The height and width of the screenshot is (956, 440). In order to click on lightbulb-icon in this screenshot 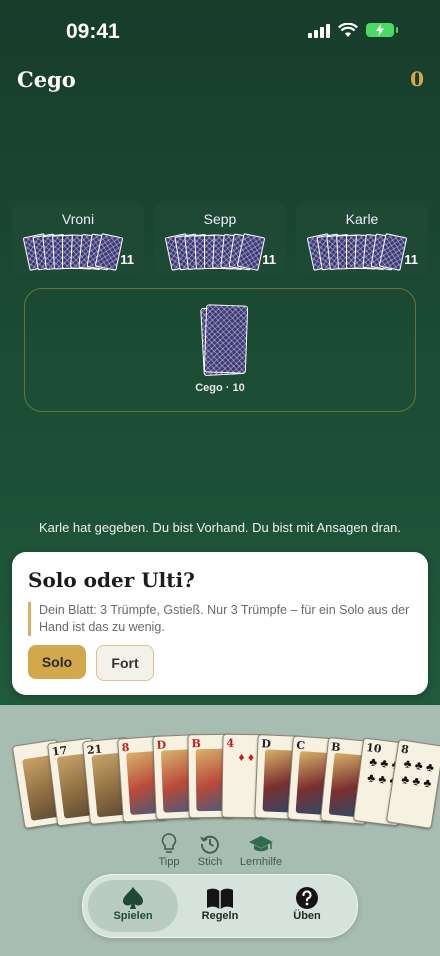, I will do `click(169, 843)`.